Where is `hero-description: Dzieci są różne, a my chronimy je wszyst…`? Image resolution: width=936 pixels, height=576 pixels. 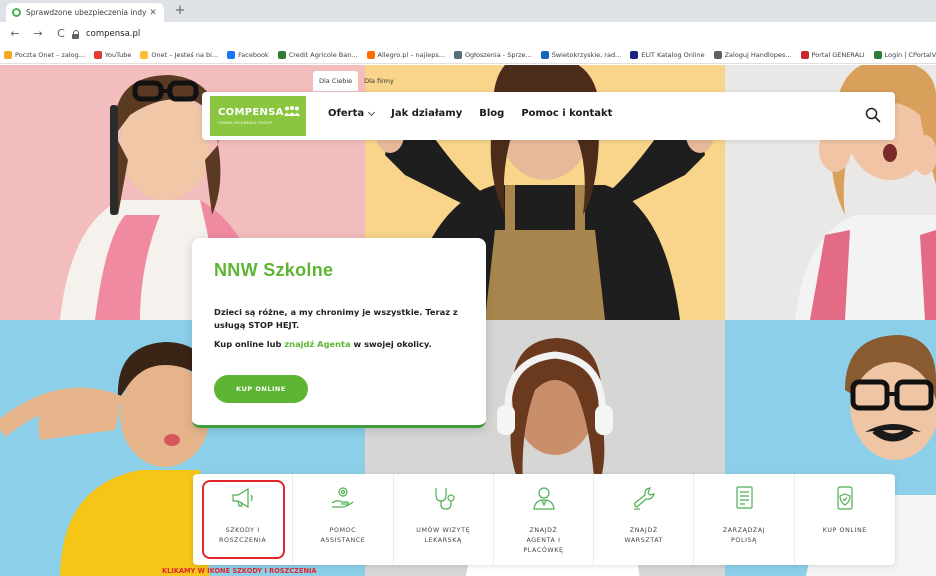 hero-description: Dzieci są różne, a my chronimy je wszyst… is located at coordinates (336, 318).